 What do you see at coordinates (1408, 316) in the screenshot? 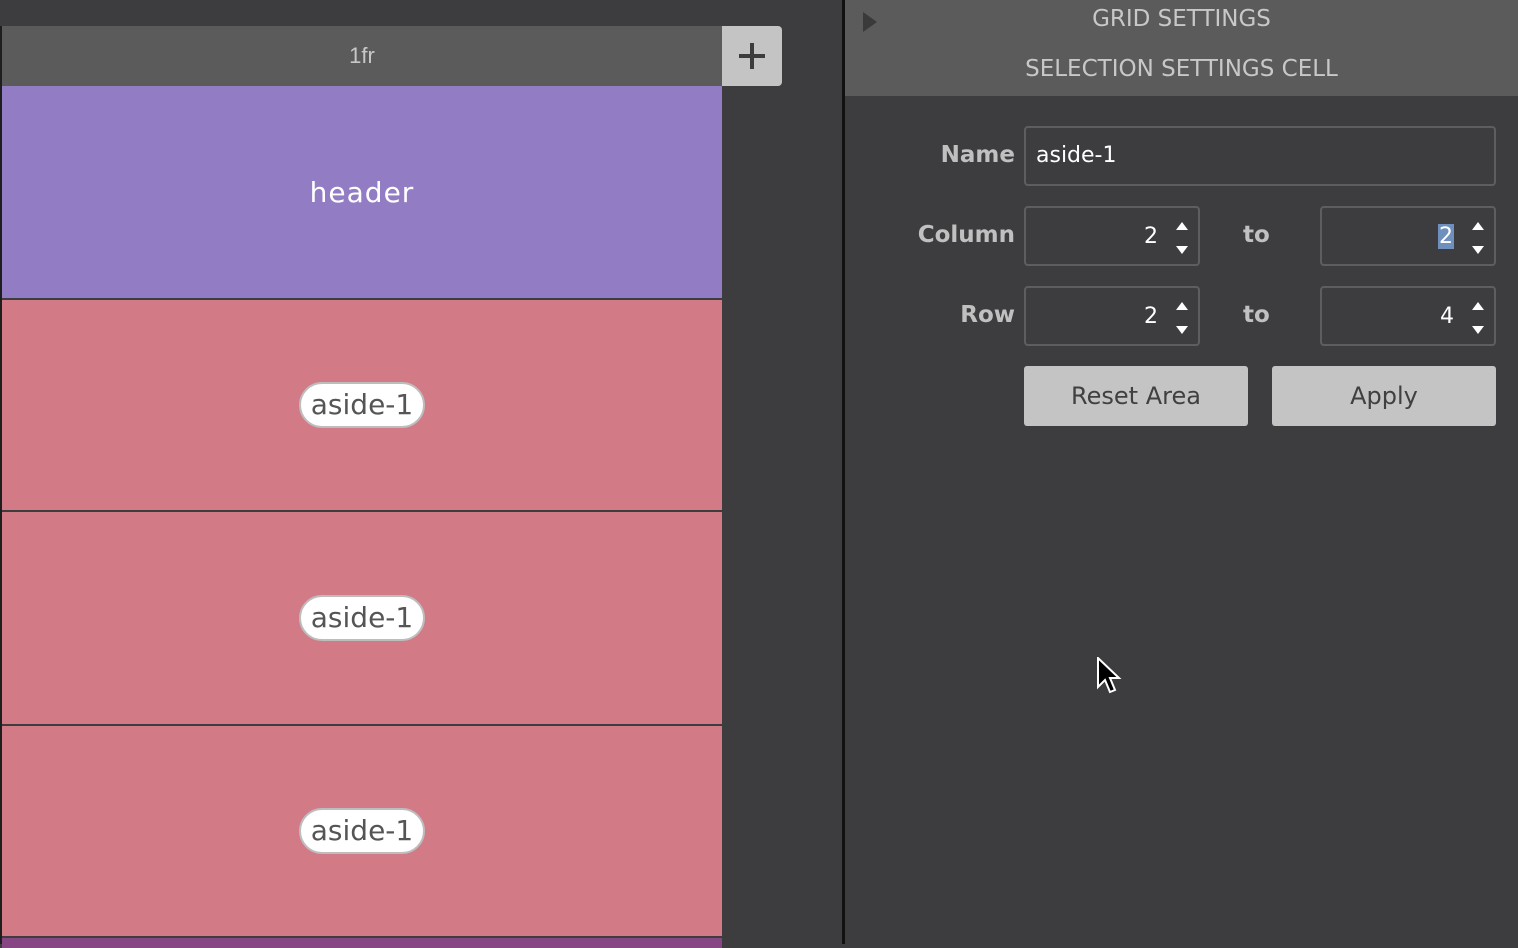
I see `row-end-stepper: 4` at bounding box center [1408, 316].